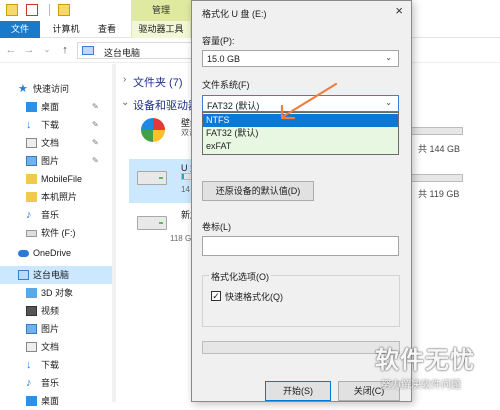 Image resolution: width=500 pixels, height=410 pixels. Describe the element at coordinates (23, 89) in the screenshot. I see `star-icon: ★` at that location.